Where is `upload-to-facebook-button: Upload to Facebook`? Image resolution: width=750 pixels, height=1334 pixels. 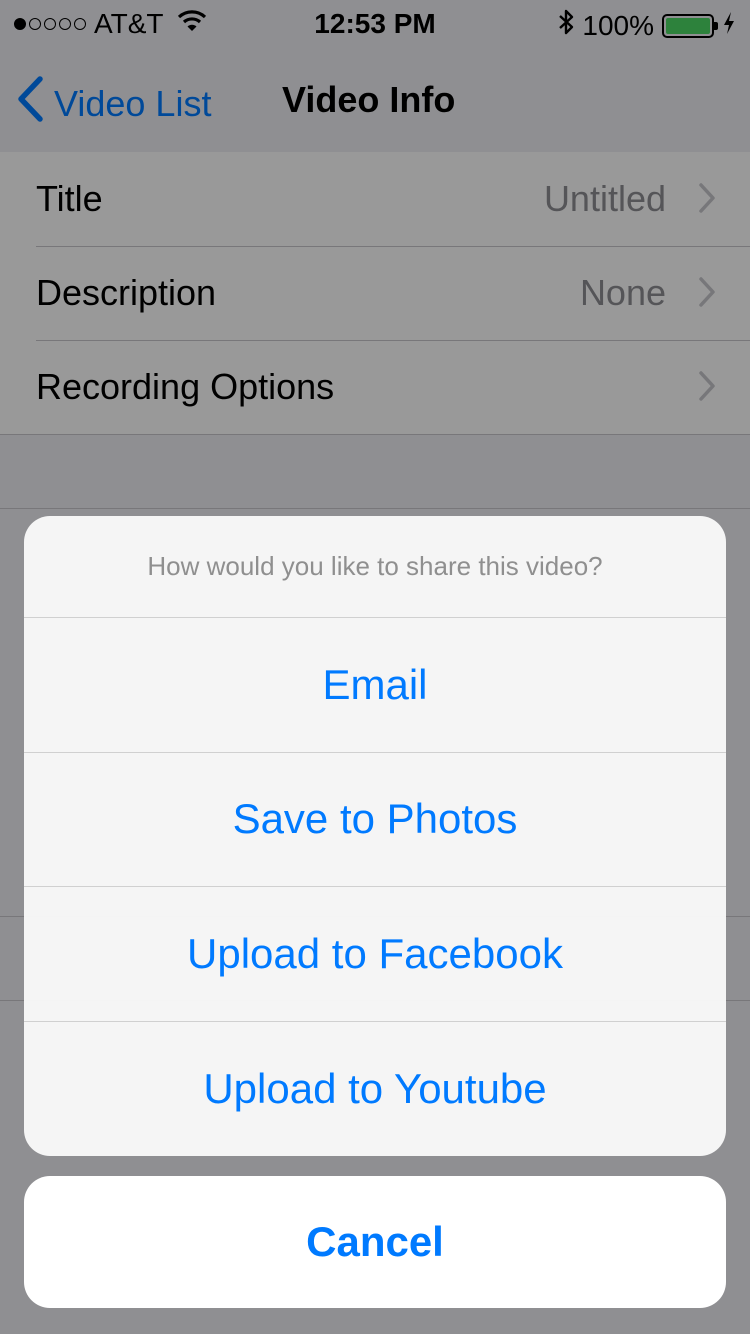 upload-to-facebook-button: Upload to Facebook is located at coordinates (375, 954).